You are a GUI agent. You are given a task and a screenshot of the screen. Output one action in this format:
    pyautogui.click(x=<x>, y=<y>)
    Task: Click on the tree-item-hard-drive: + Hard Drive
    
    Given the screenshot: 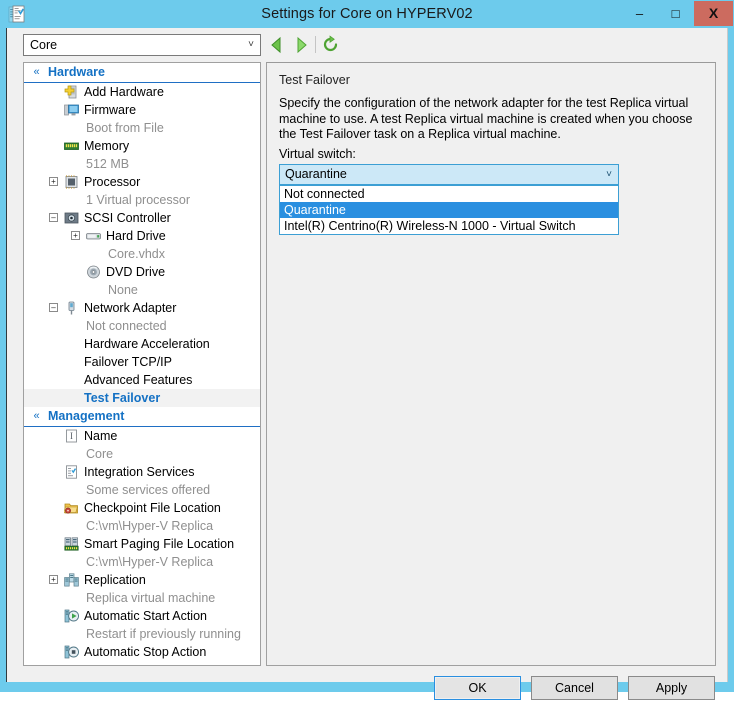 What is the action you would take?
    pyautogui.click(x=142, y=236)
    